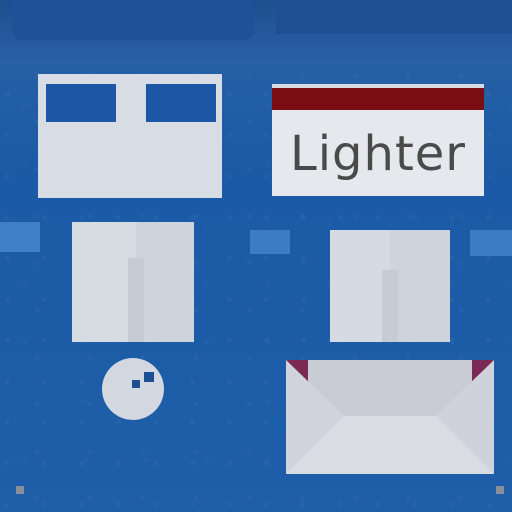 The width and height of the screenshot is (512, 512). Describe the element at coordinates (360, 286) in the screenshot. I see `bracket-right-a` at that location.